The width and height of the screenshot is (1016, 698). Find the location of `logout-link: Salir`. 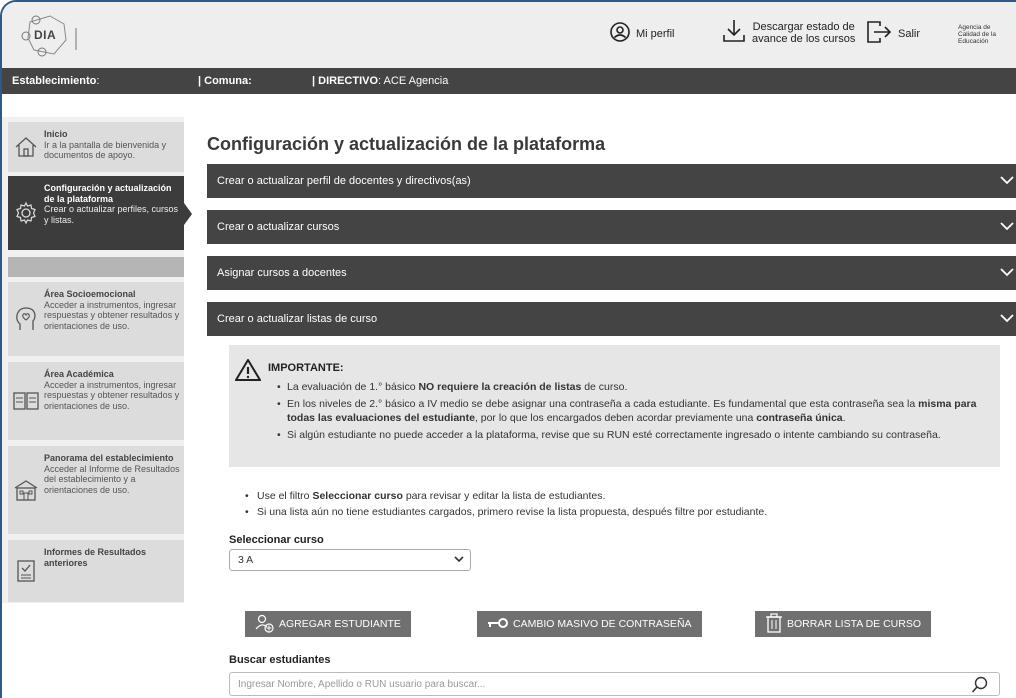

logout-link: Salir is located at coordinates (893, 33).